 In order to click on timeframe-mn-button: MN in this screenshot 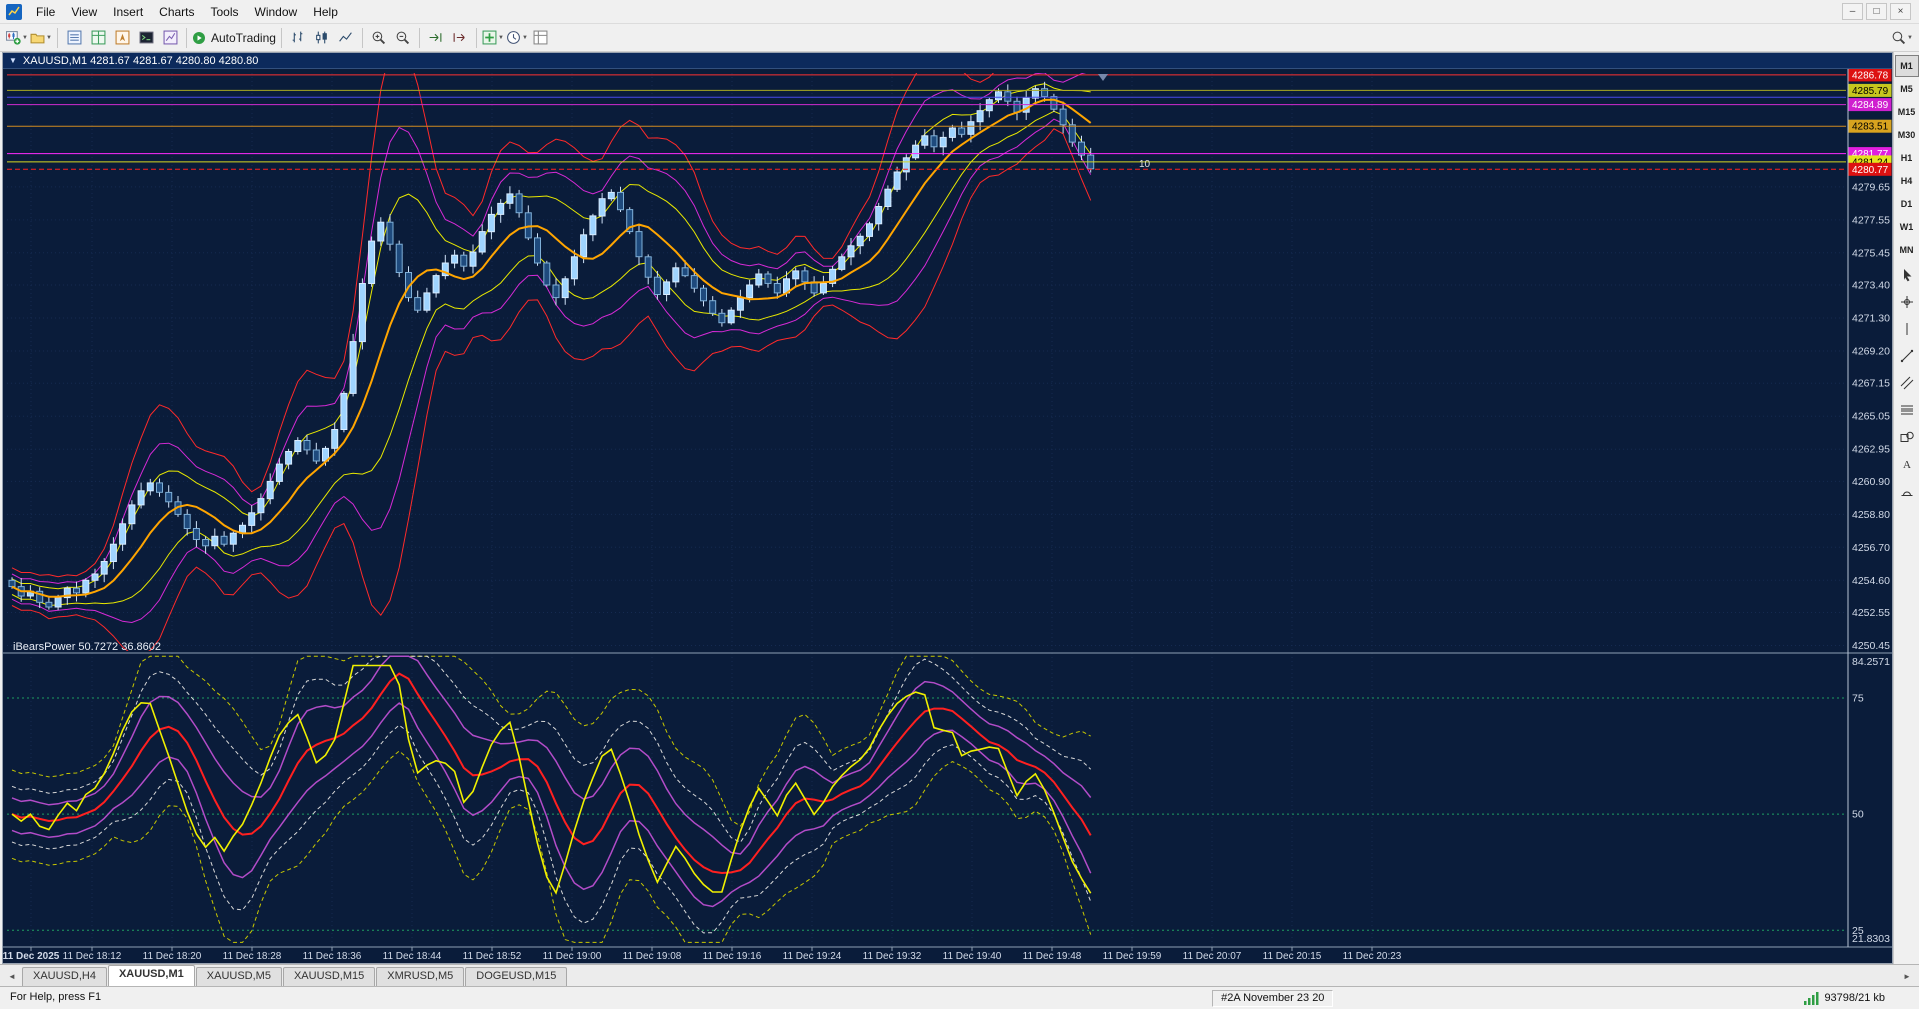, I will do `click(1907, 250)`.